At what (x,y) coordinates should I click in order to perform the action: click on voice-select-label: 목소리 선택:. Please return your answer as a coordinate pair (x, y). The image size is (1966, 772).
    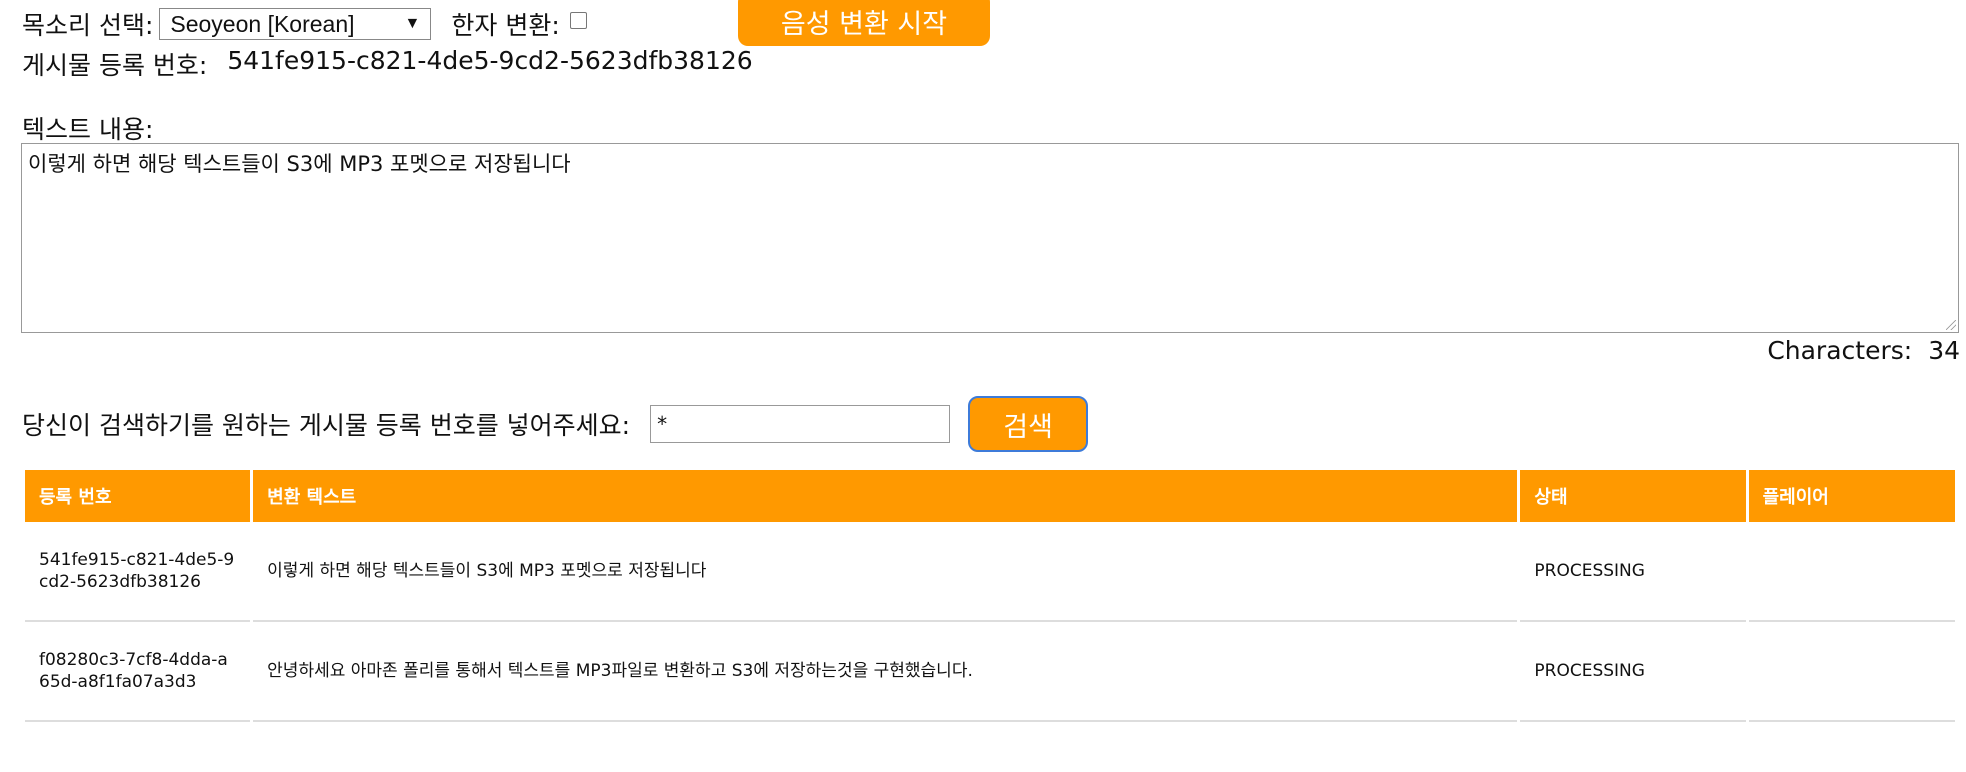
    Looking at the image, I should click on (88, 25).